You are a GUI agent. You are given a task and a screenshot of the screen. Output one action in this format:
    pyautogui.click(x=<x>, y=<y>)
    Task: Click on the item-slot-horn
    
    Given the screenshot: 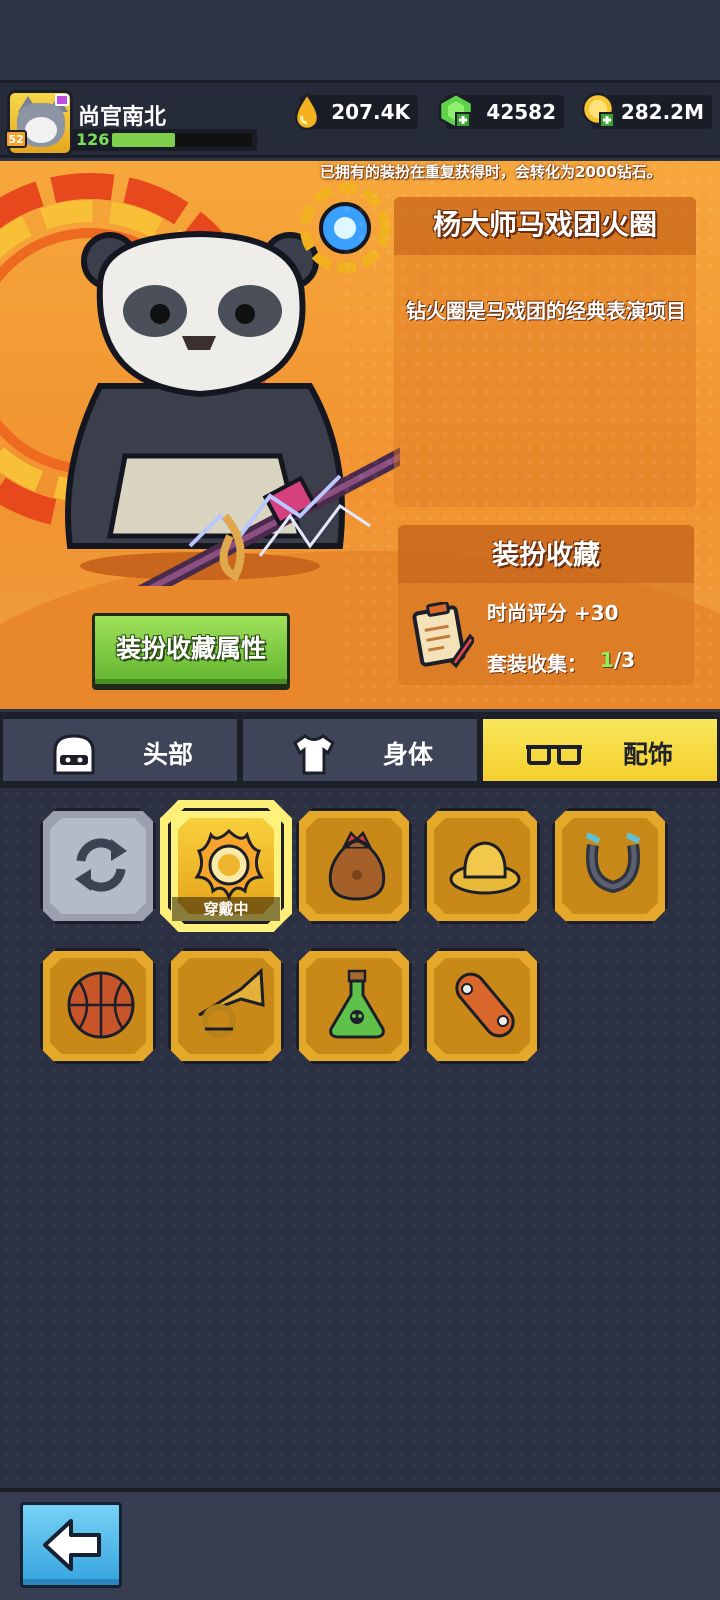 What is the action you would take?
    pyautogui.click(x=226, y=1006)
    